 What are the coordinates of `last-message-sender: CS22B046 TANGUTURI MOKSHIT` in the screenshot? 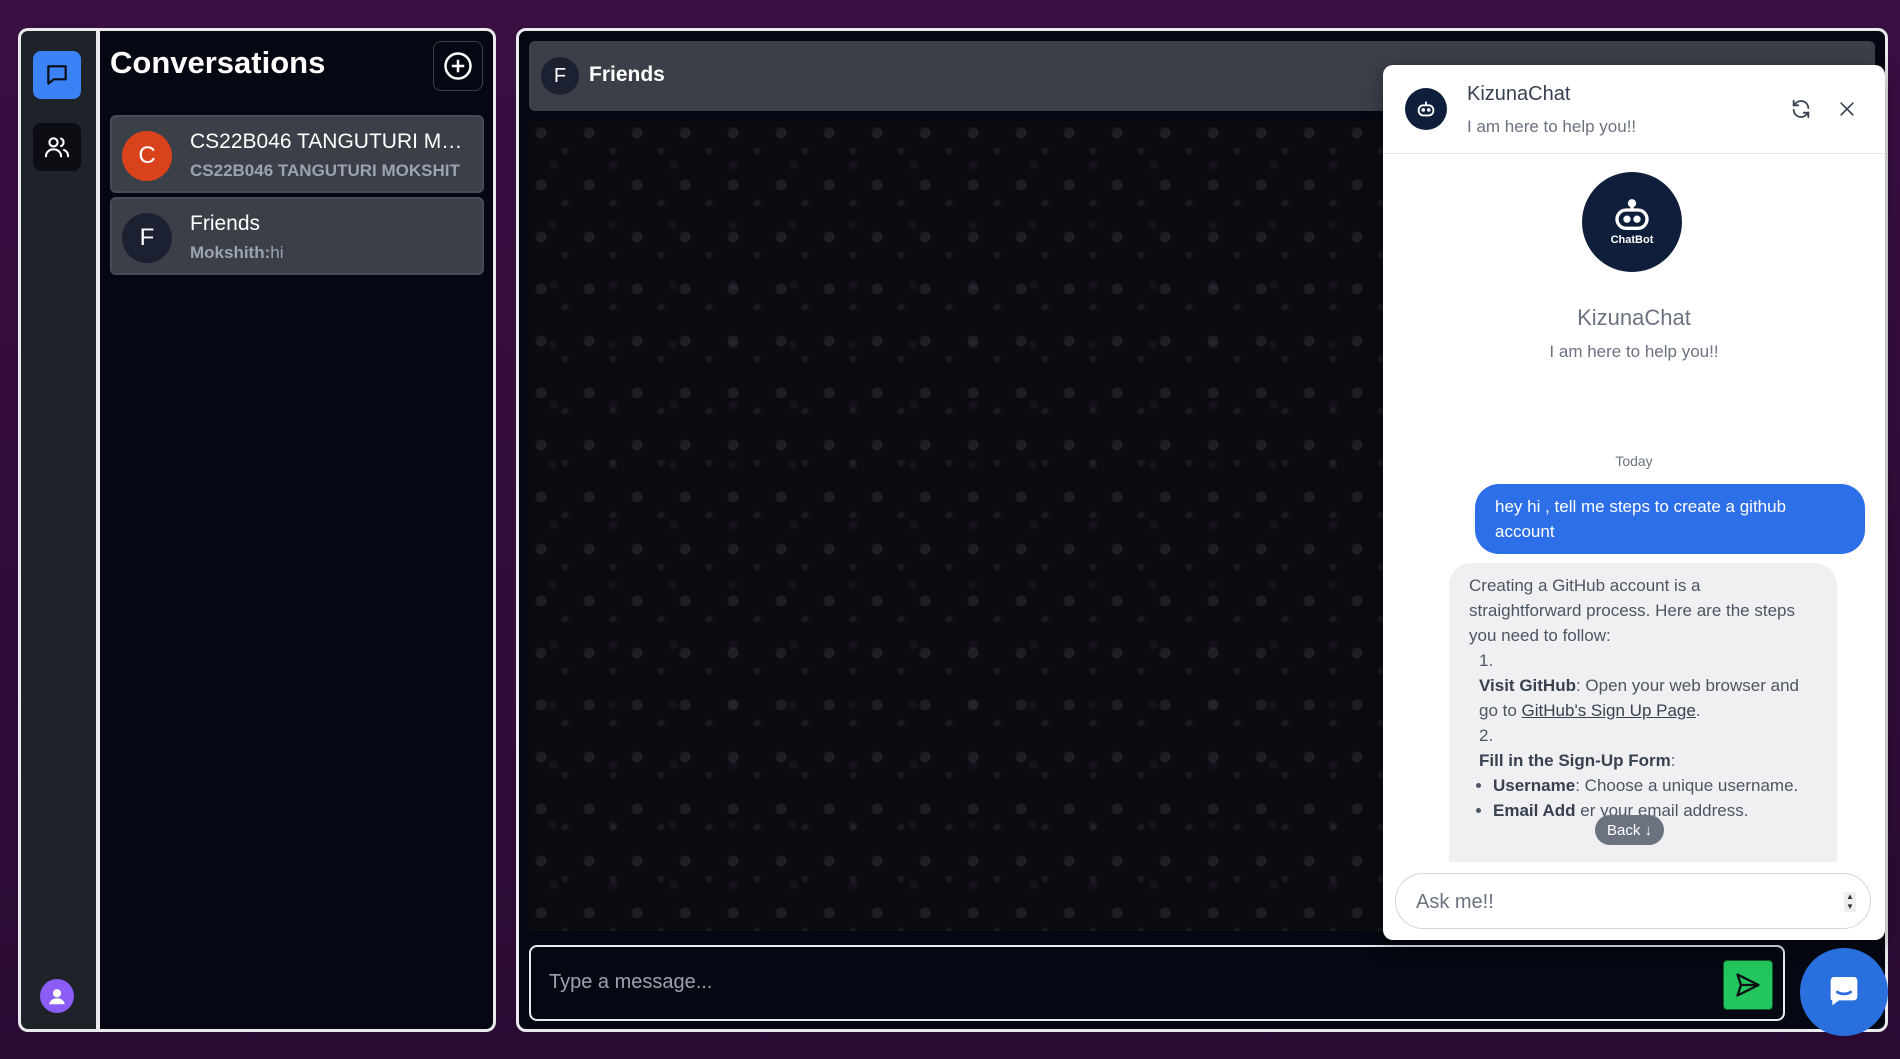 It's located at (325, 170).